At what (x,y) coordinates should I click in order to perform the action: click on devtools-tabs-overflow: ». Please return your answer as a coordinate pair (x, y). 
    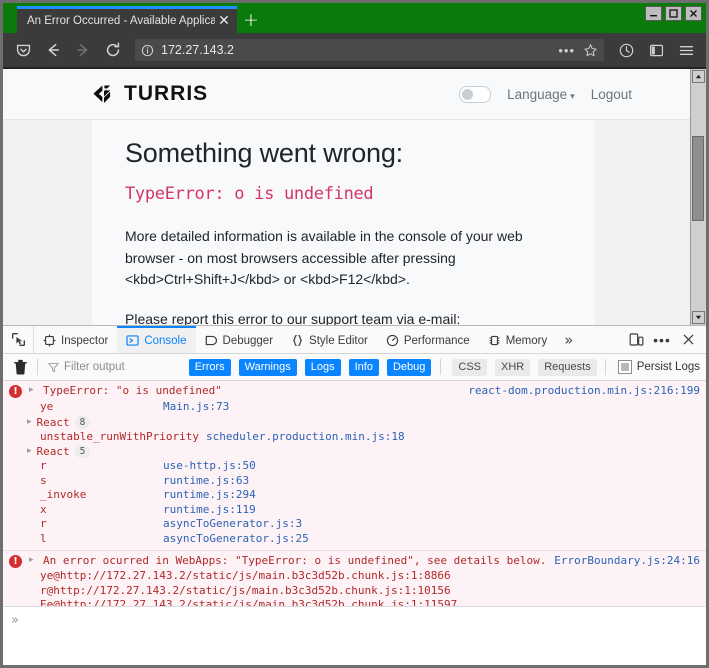
    Looking at the image, I should click on (568, 339).